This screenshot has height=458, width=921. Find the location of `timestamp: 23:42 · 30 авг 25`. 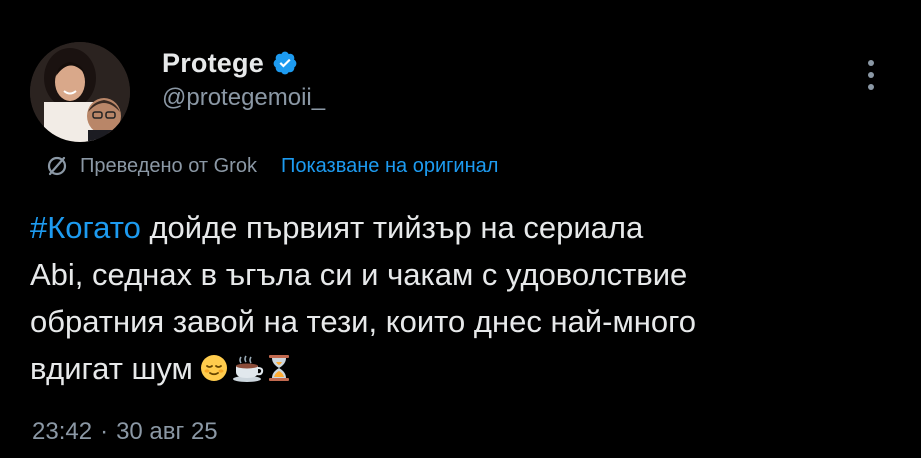

timestamp: 23:42 · 30 авг 25 is located at coordinates (125, 432).